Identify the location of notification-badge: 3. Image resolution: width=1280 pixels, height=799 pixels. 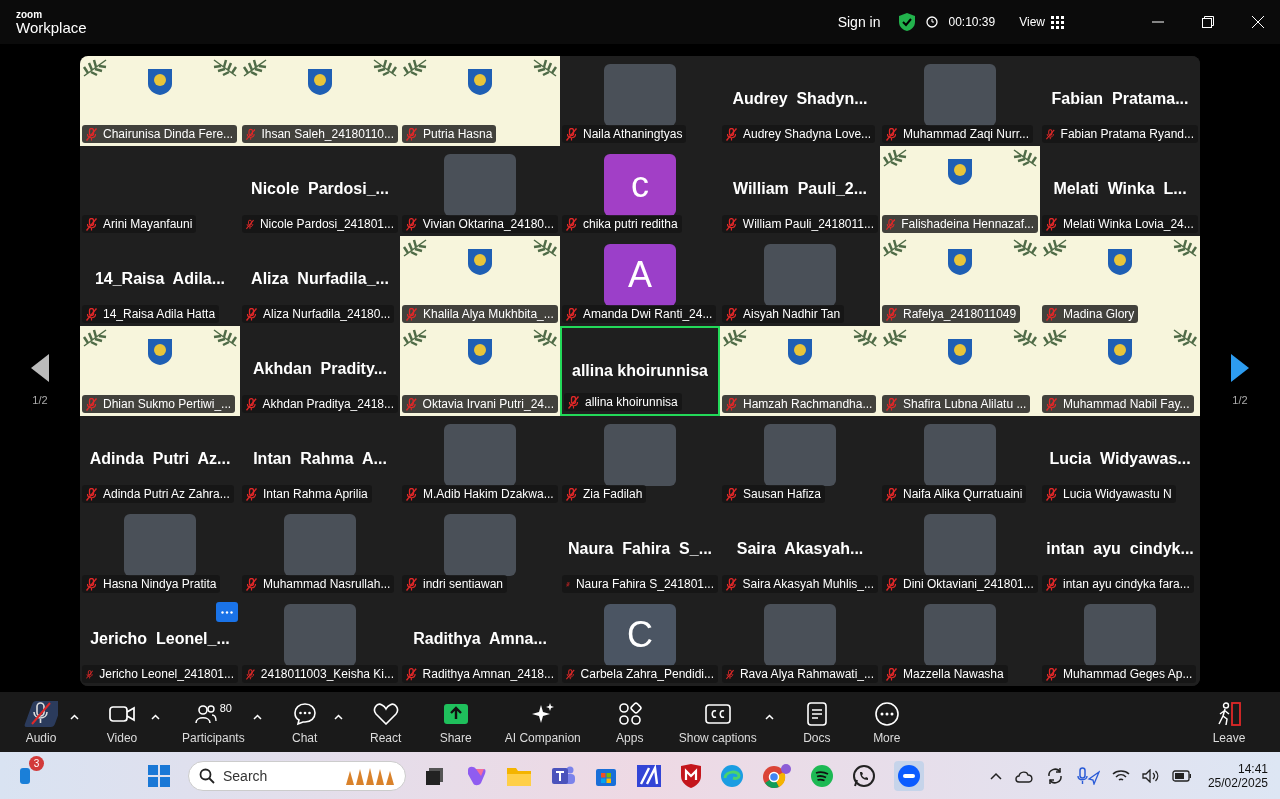
(36, 763).